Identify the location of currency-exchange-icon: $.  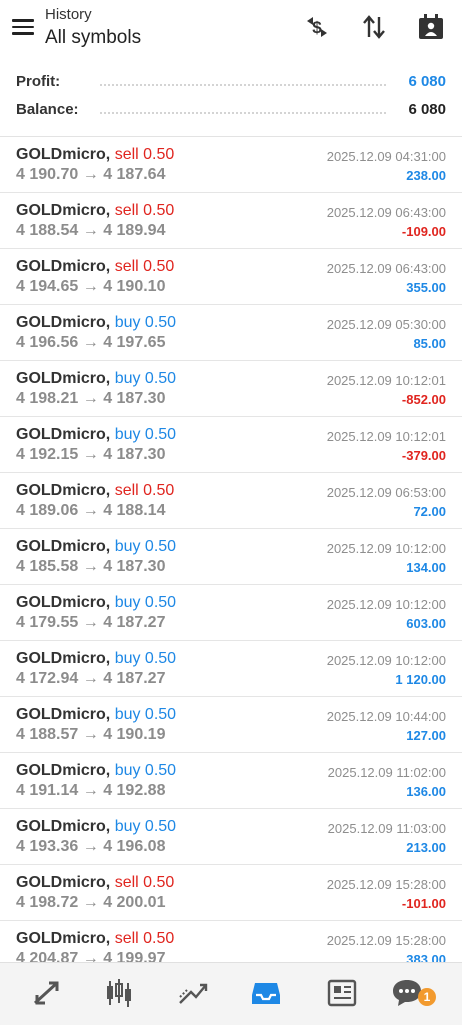
(317, 27).